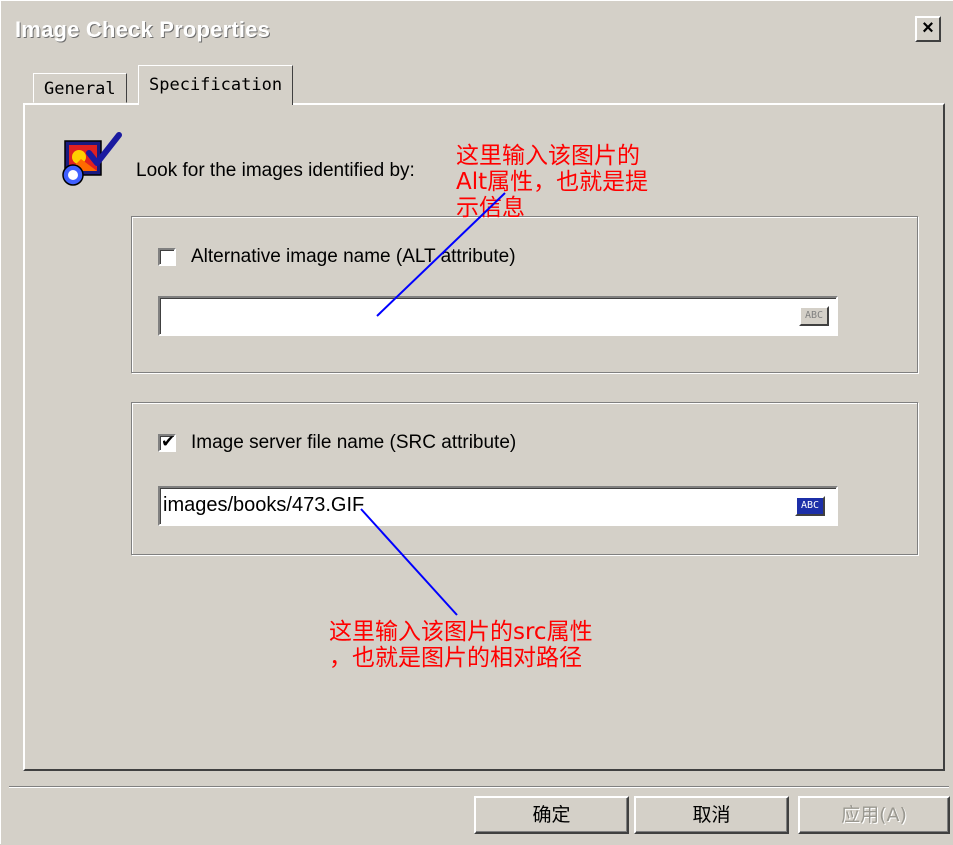 Image resolution: width=953 pixels, height=845 pixels. I want to click on window-title: Image Check Properties, so click(143, 29).